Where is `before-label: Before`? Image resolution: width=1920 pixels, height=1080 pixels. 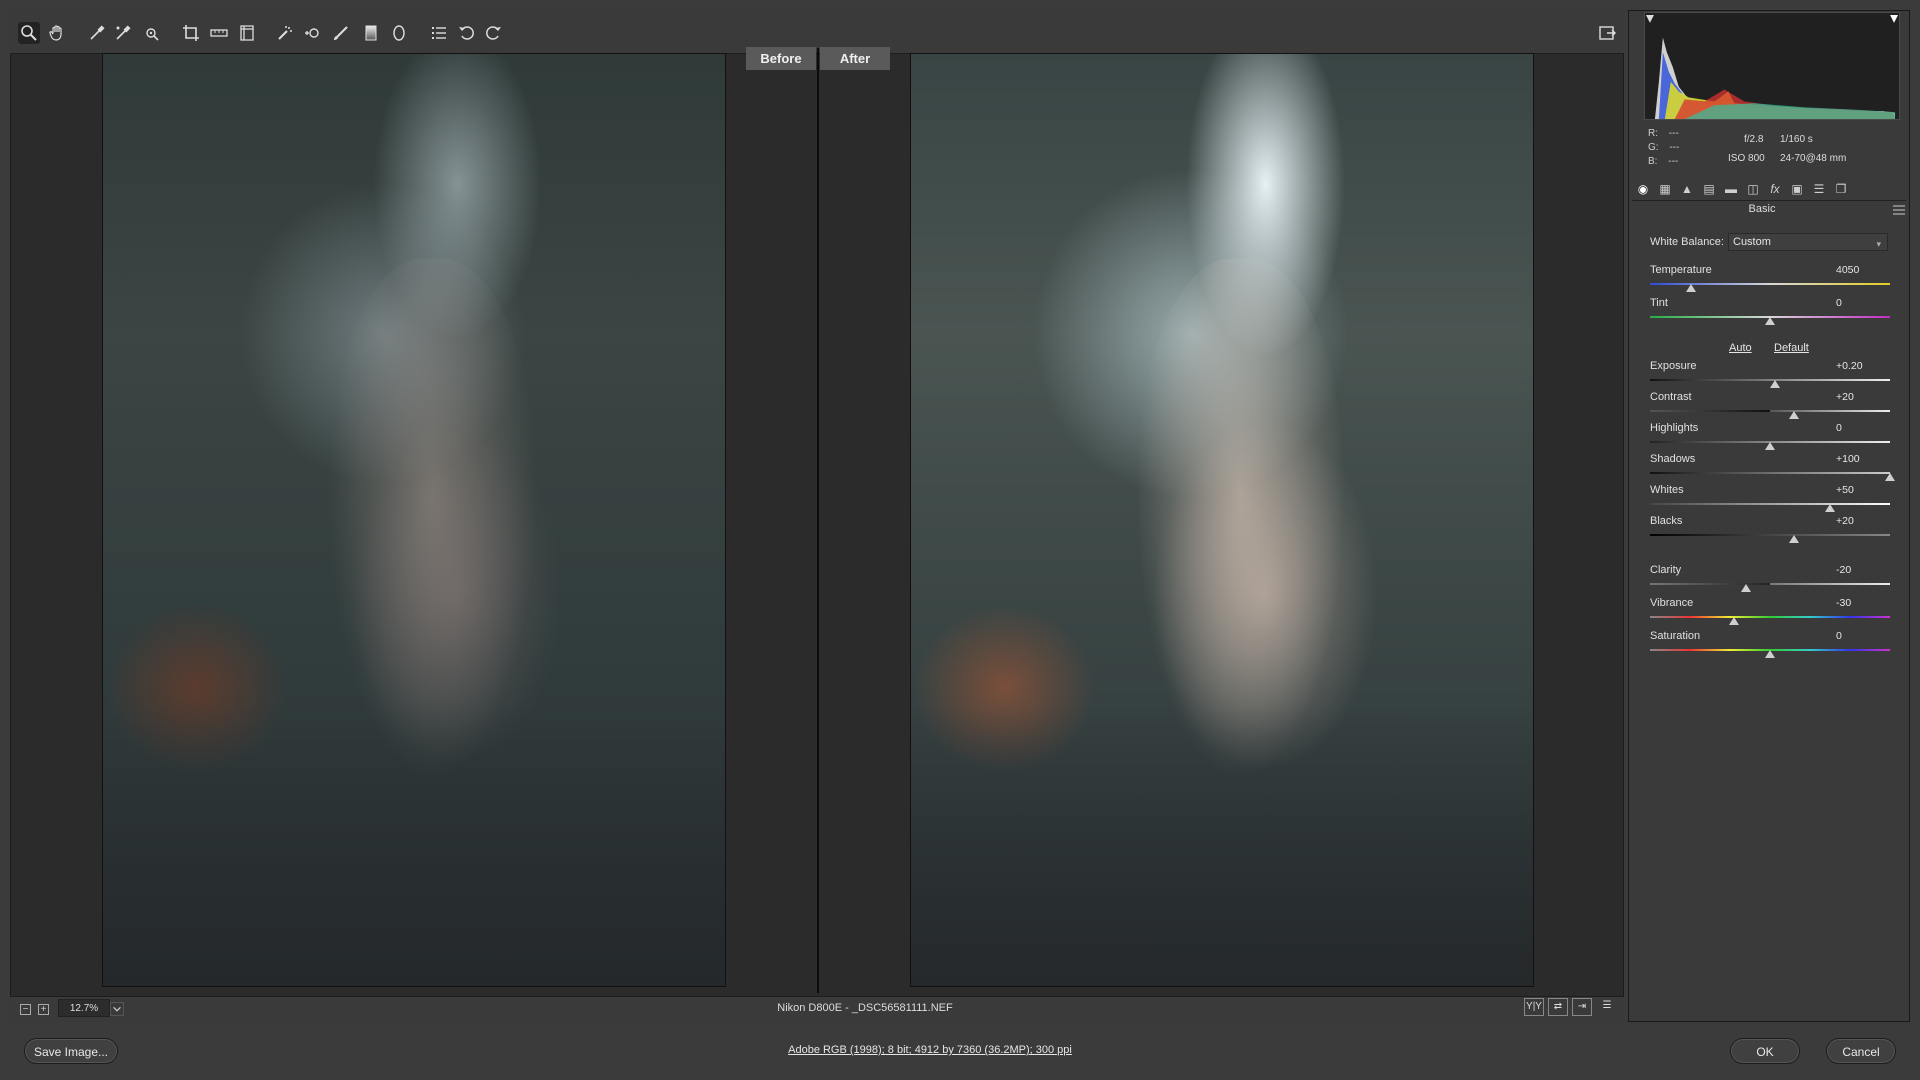
before-label: Before is located at coordinates (781, 58).